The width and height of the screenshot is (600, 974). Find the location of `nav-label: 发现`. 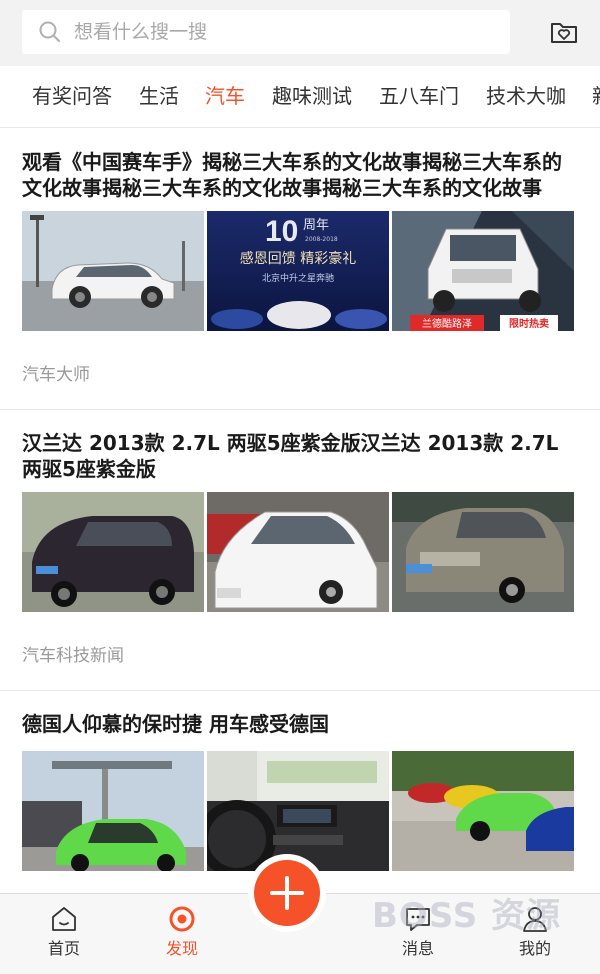

nav-label: 发现 is located at coordinates (181, 948).